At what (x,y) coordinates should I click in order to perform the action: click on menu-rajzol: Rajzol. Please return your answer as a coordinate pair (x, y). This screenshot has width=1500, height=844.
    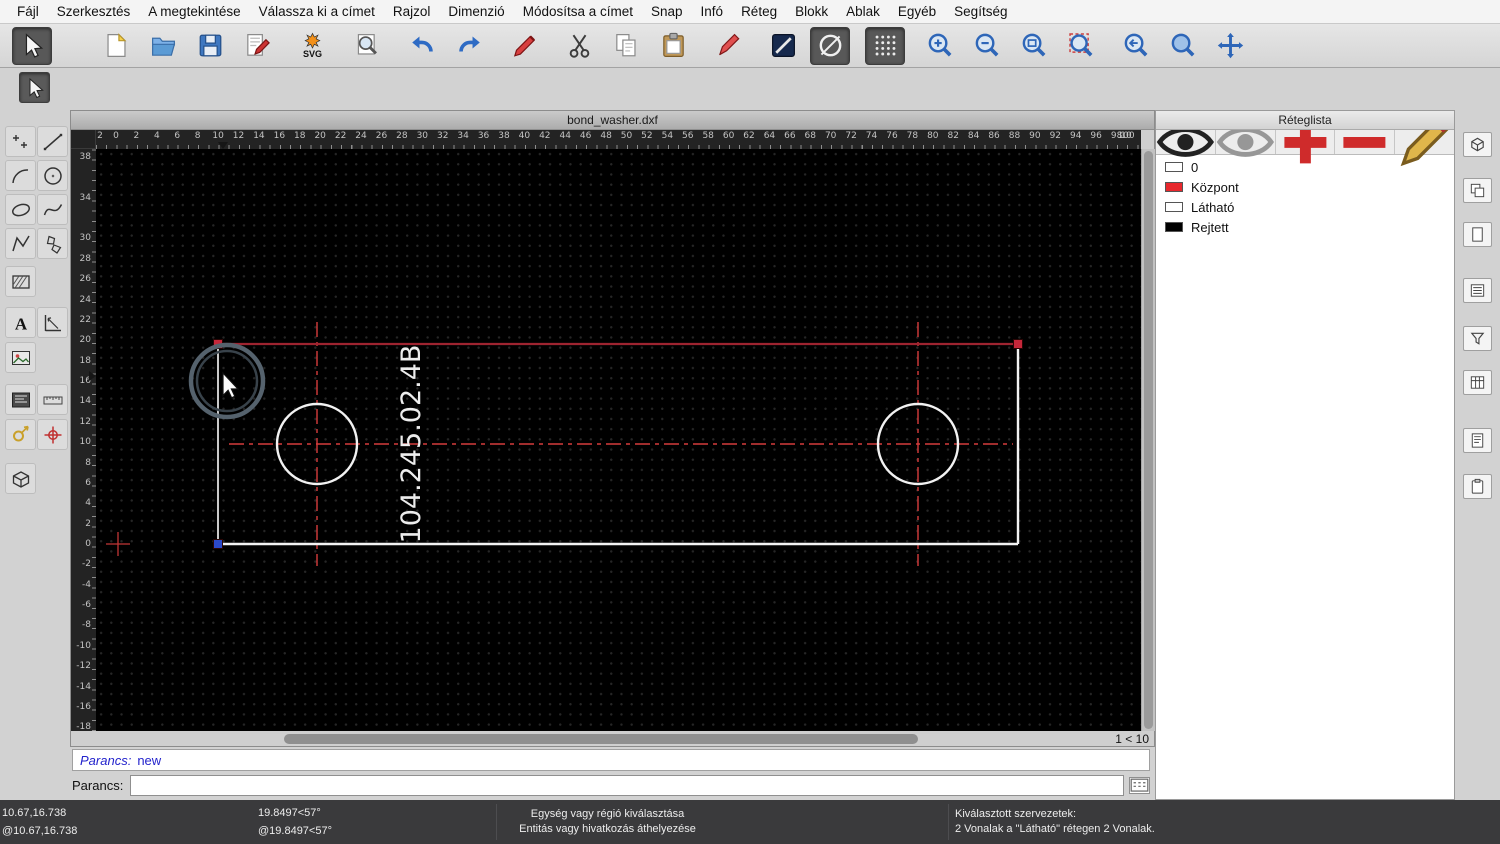
    Looking at the image, I should click on (412, 11).